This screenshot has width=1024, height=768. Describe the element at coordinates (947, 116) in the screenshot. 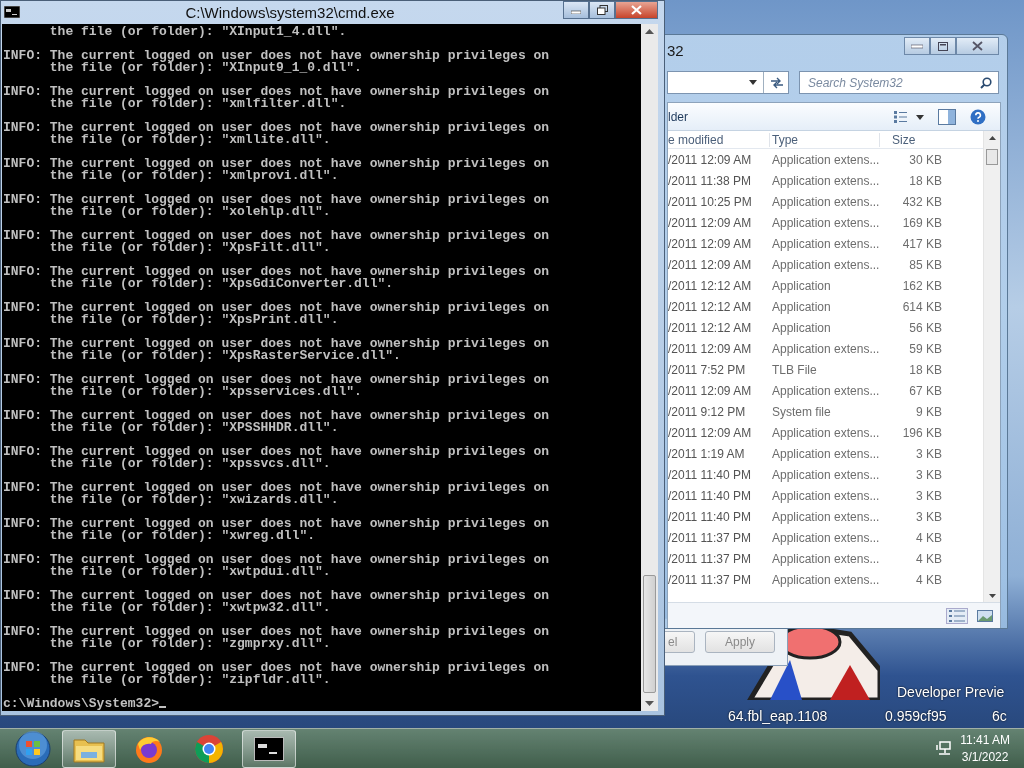

I see `preview-pane-icon` at that location.